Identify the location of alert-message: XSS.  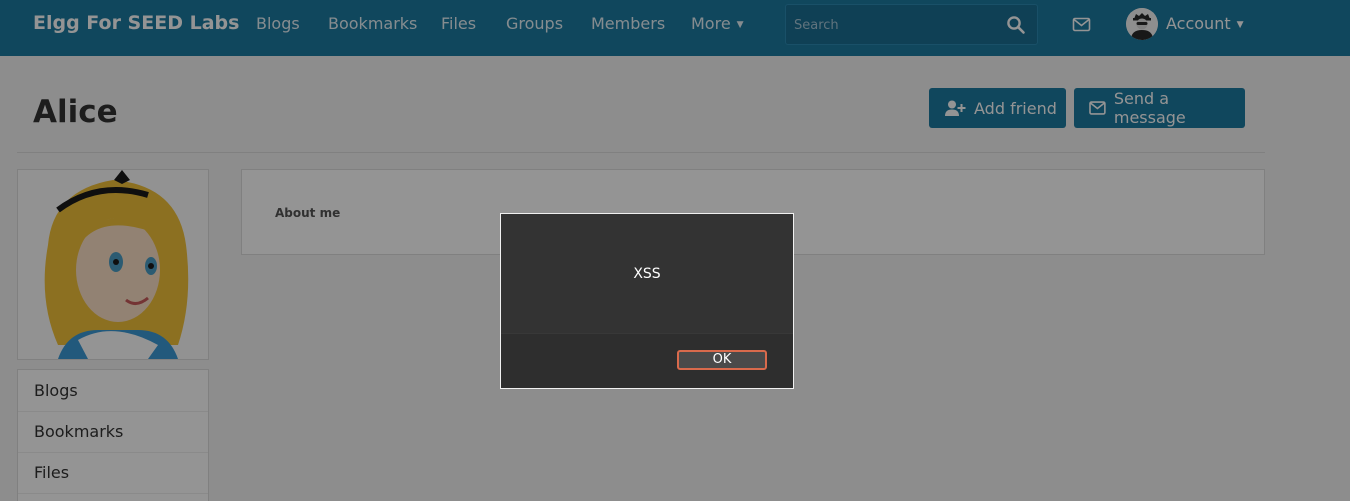
(647, 274).